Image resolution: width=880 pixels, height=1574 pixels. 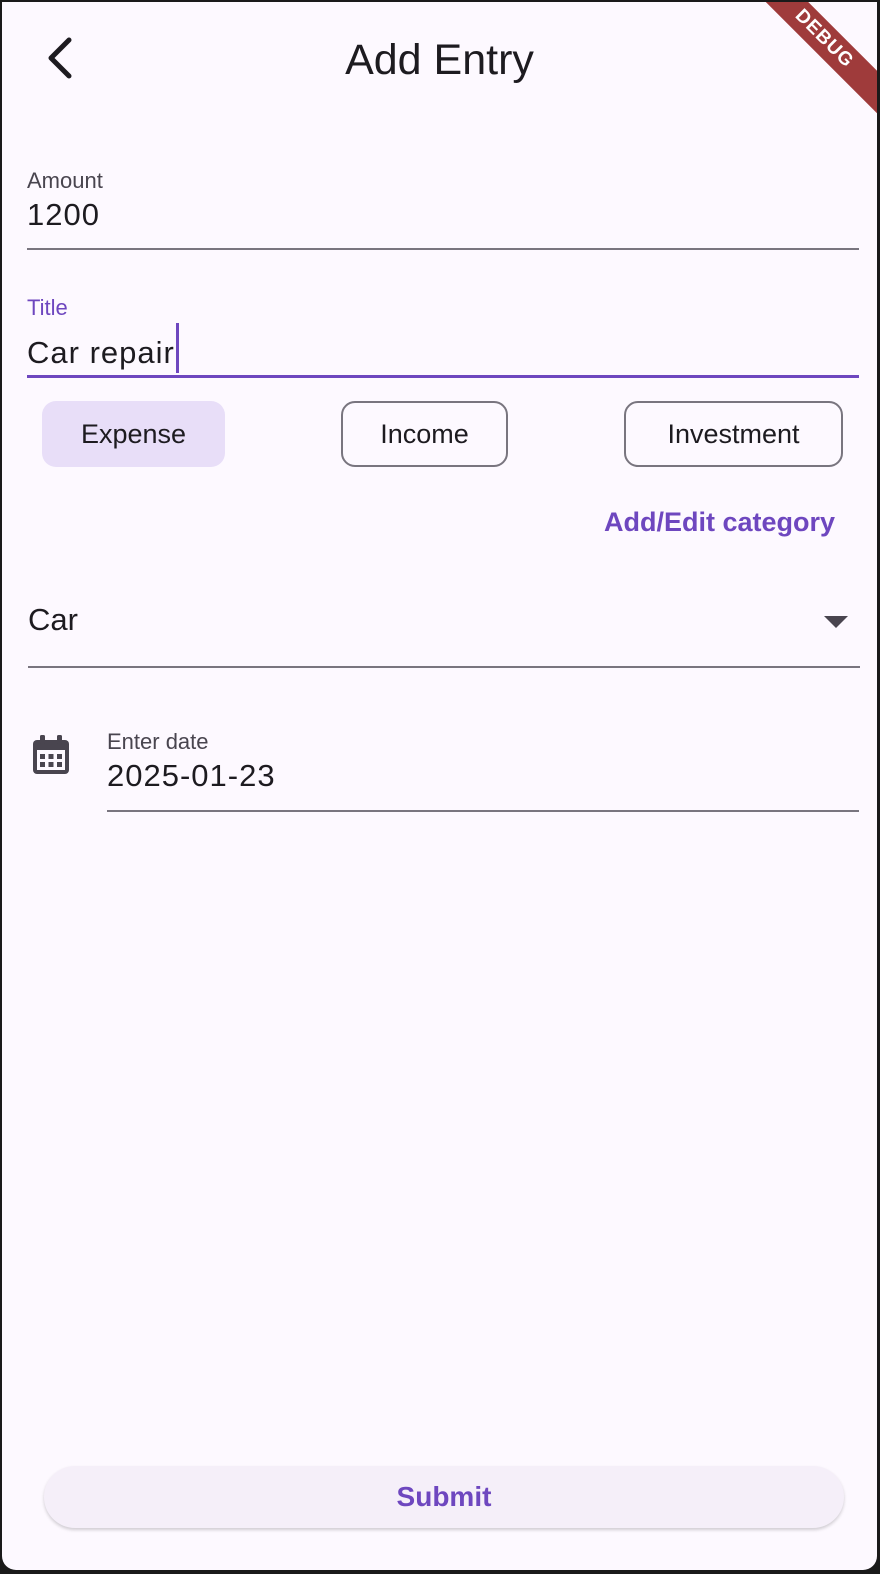 I want to click on date-underline, so click(x=483, y=811).